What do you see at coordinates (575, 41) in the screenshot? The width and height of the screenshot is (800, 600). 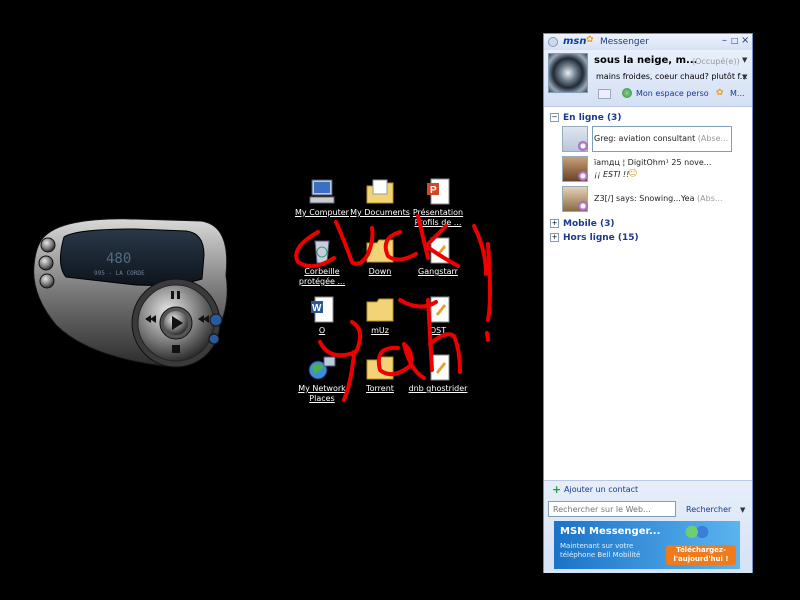 I see `msn-logo: msn` at bounding box center [575, 41].